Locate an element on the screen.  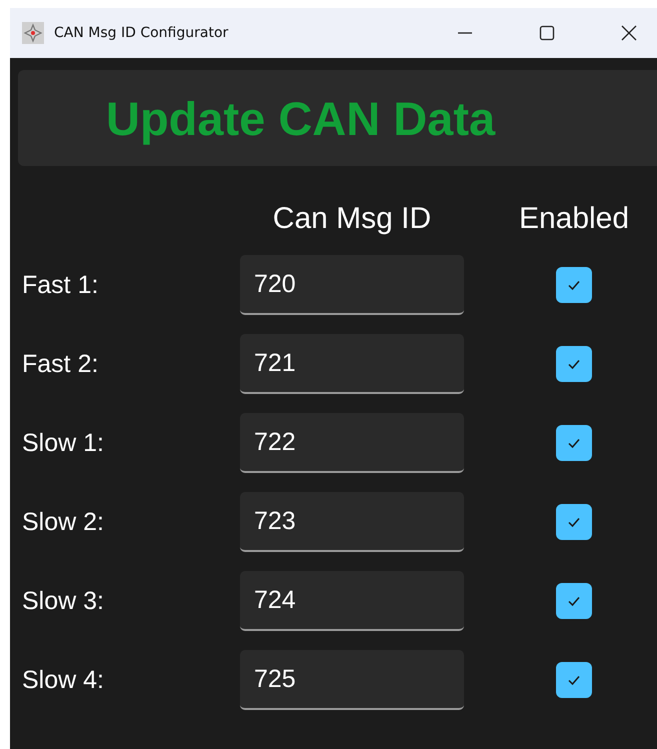
maximize-icon is located at coordinates (547, 33).